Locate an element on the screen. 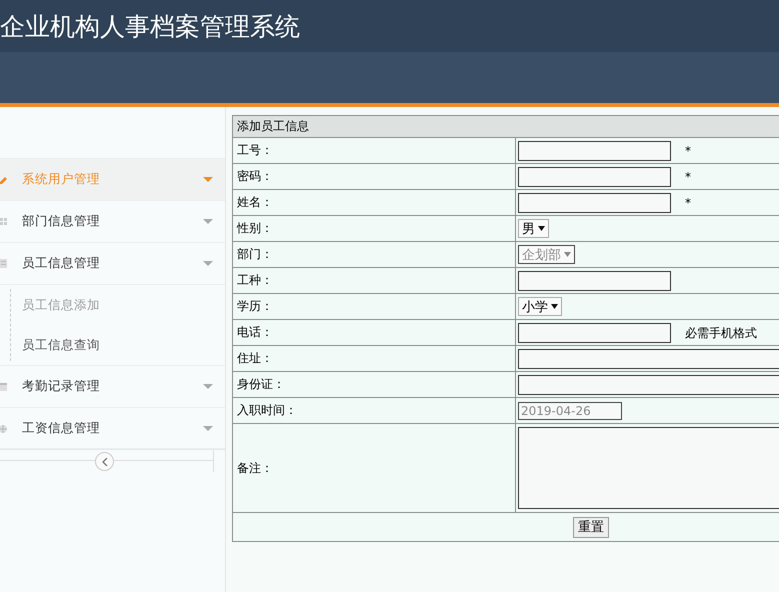  field-note: 必需手机格式 is located at coordinates (721, 333).